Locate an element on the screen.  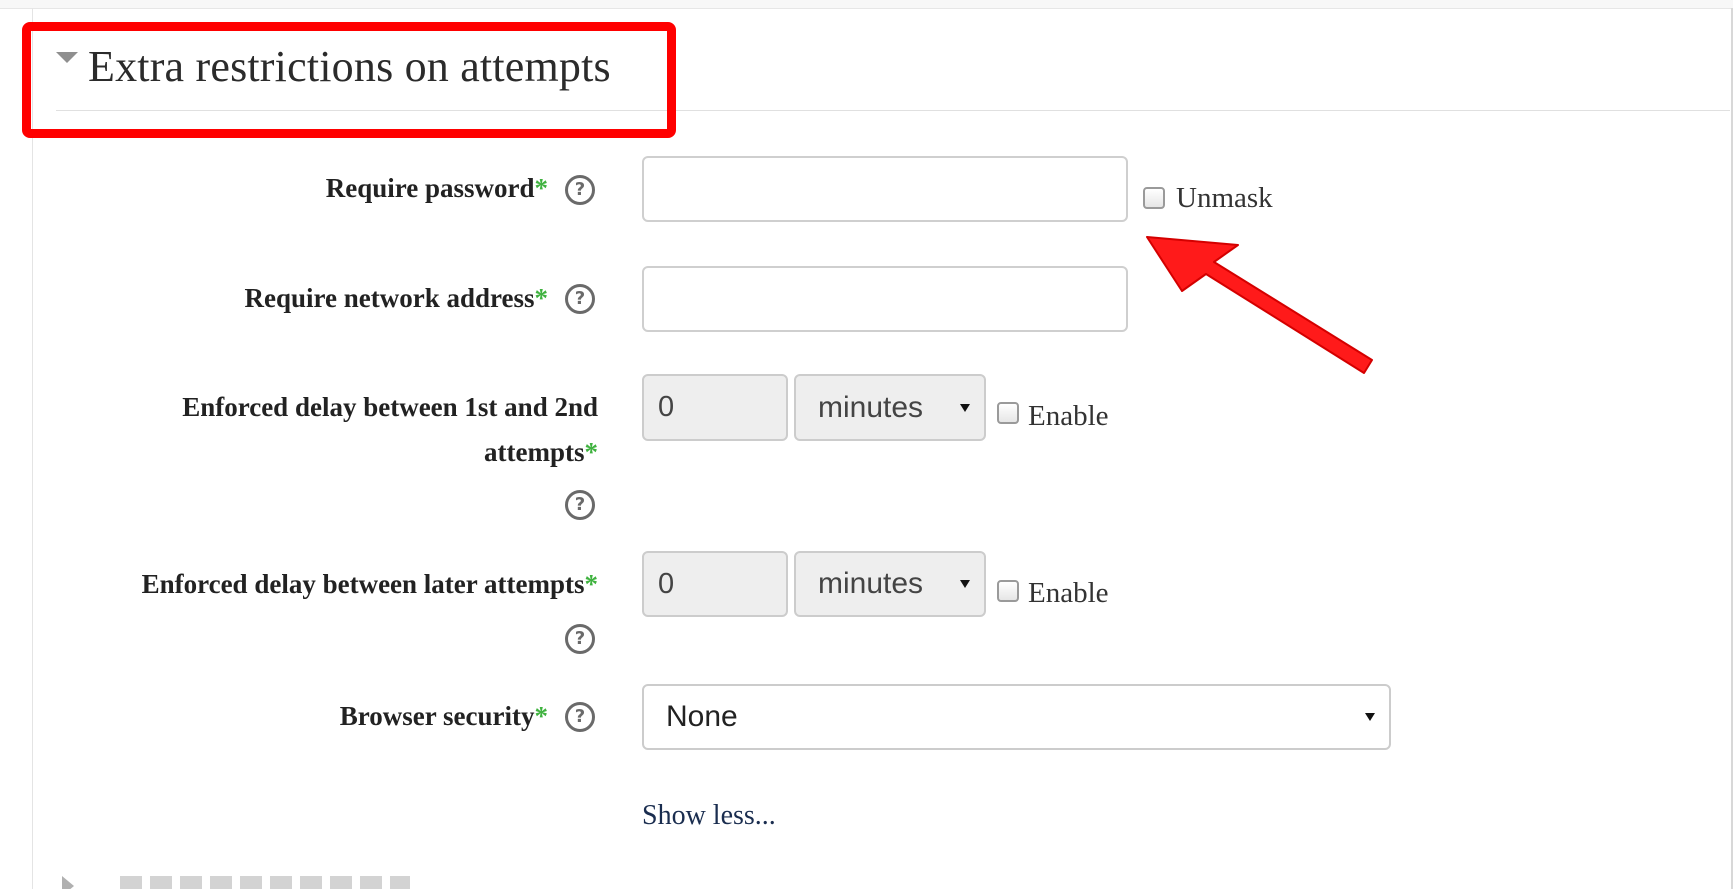
unmask-label: Unmask is located at coordinates (1224, 198).